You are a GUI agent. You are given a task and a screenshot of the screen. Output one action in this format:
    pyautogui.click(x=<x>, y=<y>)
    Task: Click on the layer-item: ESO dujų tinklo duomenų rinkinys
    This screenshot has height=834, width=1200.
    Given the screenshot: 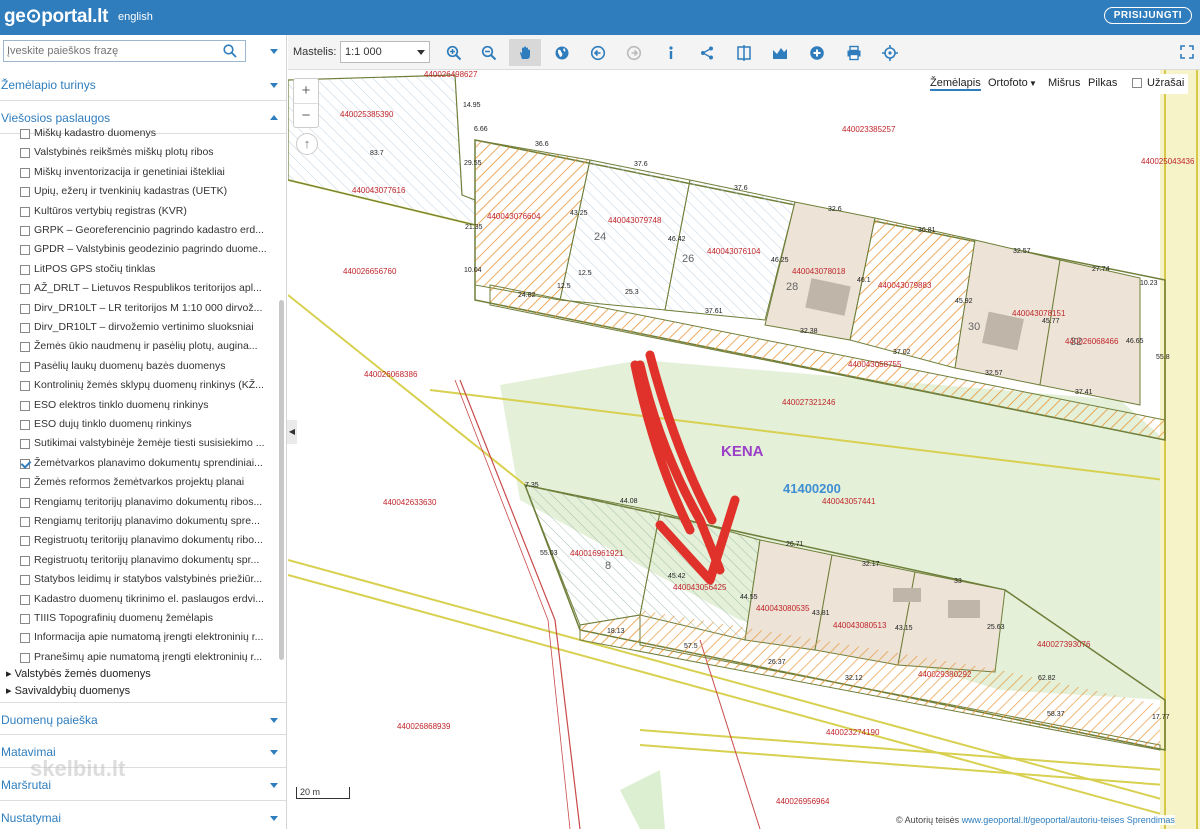 What is the action you would take?
    pyautogui.click(x=147, y=425)
    